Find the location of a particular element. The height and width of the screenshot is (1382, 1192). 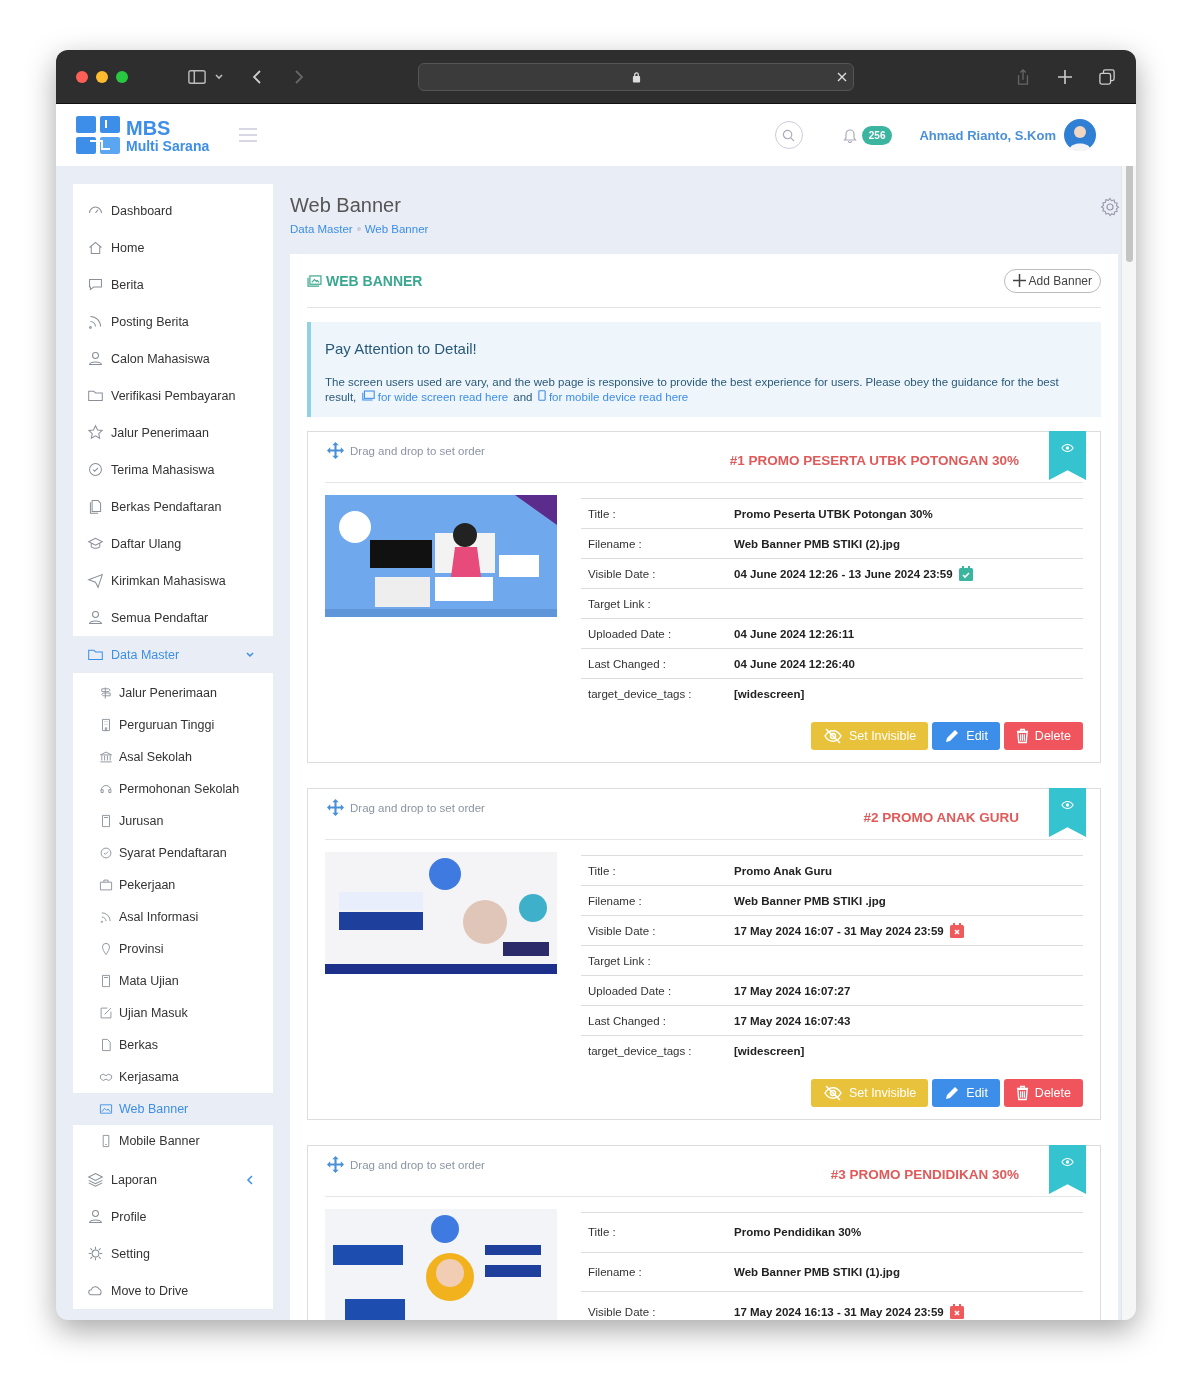

notification-badge: 256 is located at coordinates (877, 135).